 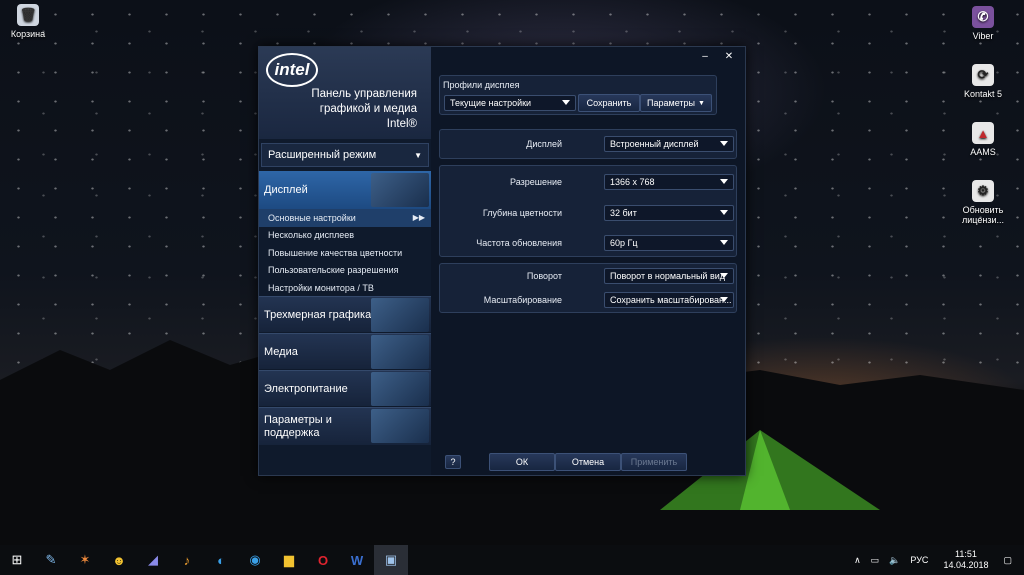 I want to click on subnav-item-custom-resolutions: Пользовательские разрешения, so click(x=345, y=271).